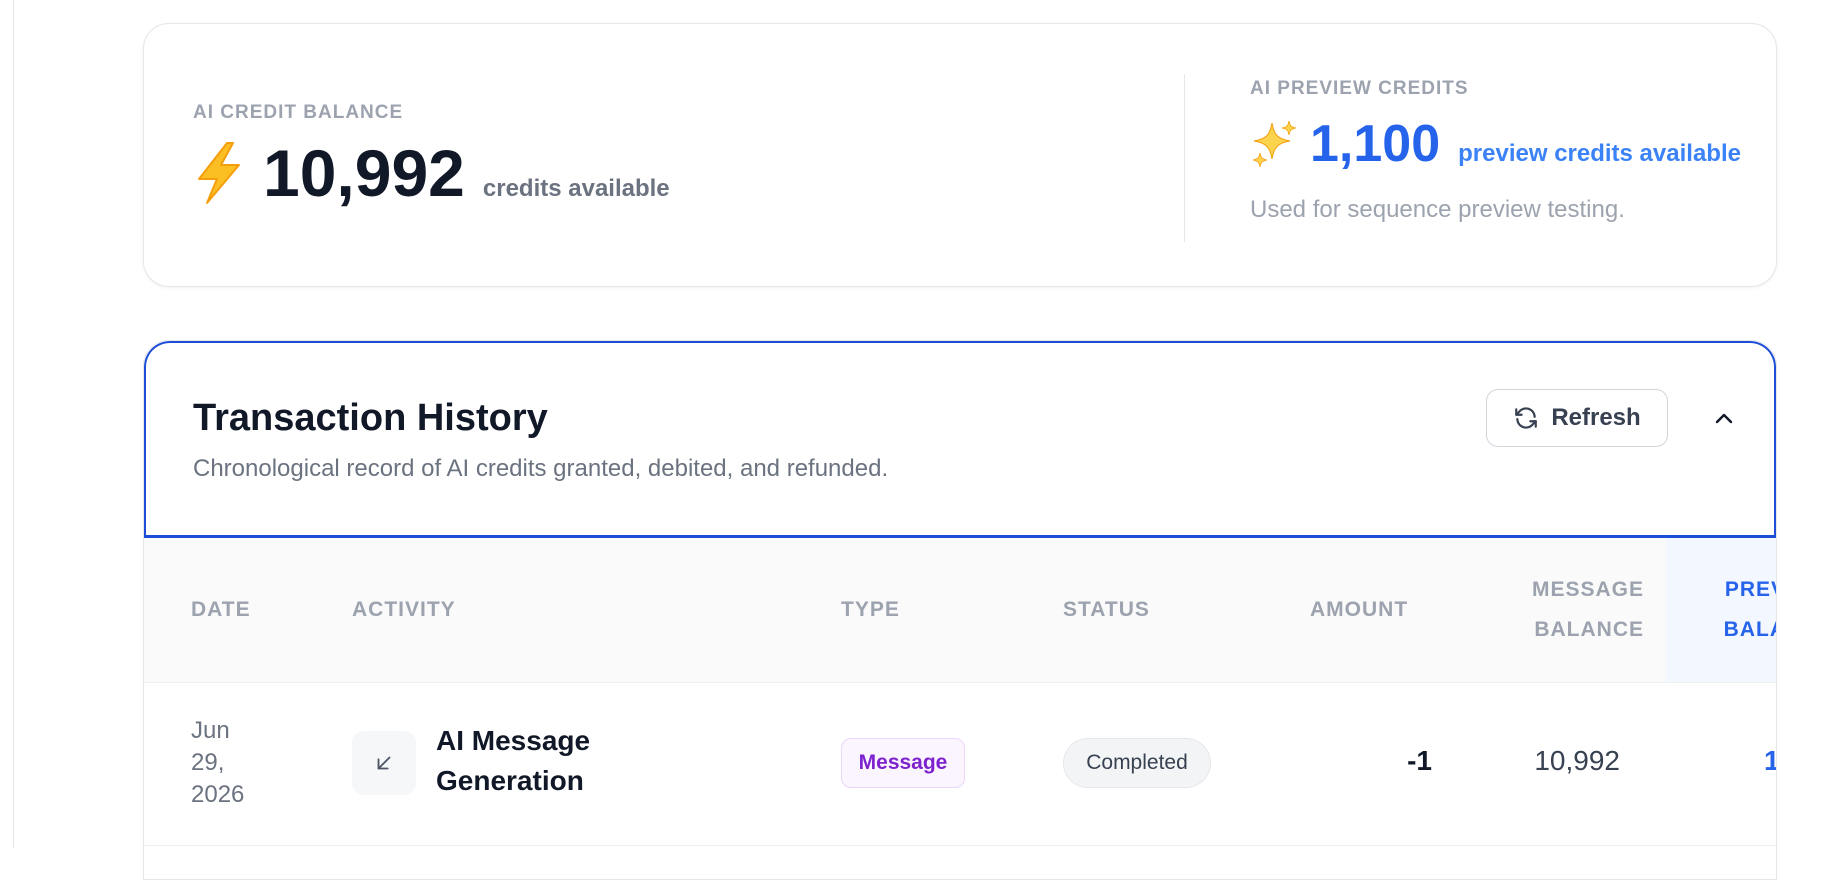 The width and height of the screenshot is (1824, 880). Describe the element at coordinates (370, 418) in the screenshot. I see `transaction-history-title: Transaction History` at that location.